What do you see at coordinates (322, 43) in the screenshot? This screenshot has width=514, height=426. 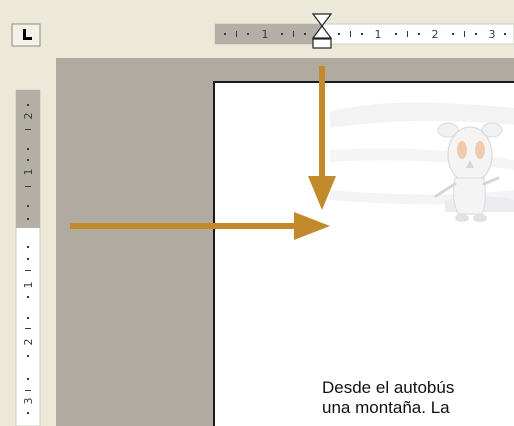 I see `left-indent-marker` at bounding box center [322, 43].